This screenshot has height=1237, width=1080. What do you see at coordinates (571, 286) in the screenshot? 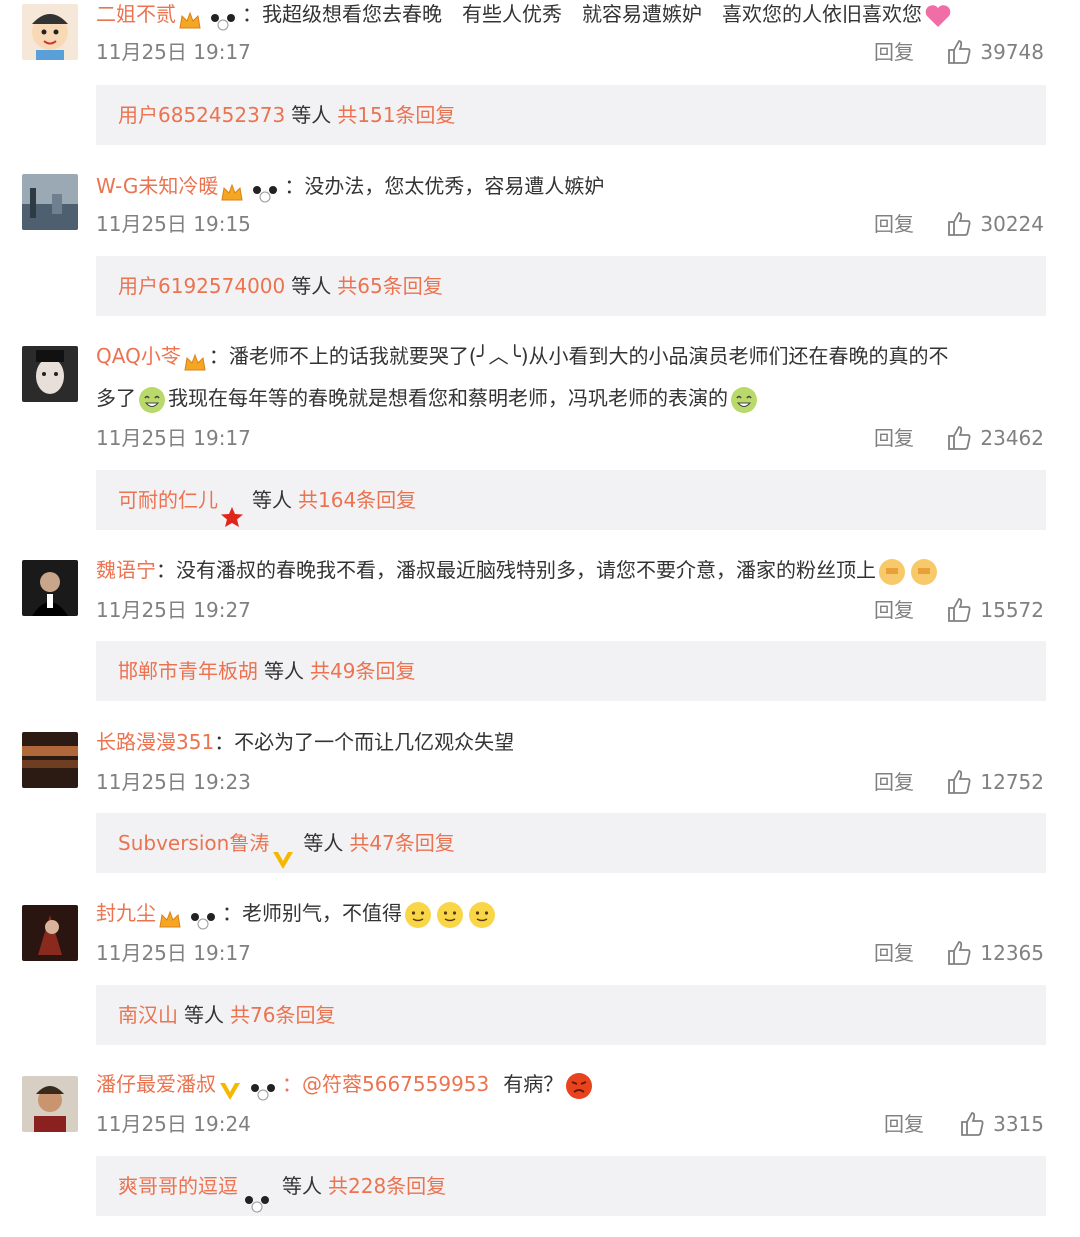
I see `reply-summary: 用户6192574000 等人 共65条回复` at bounding box center [571, 286].